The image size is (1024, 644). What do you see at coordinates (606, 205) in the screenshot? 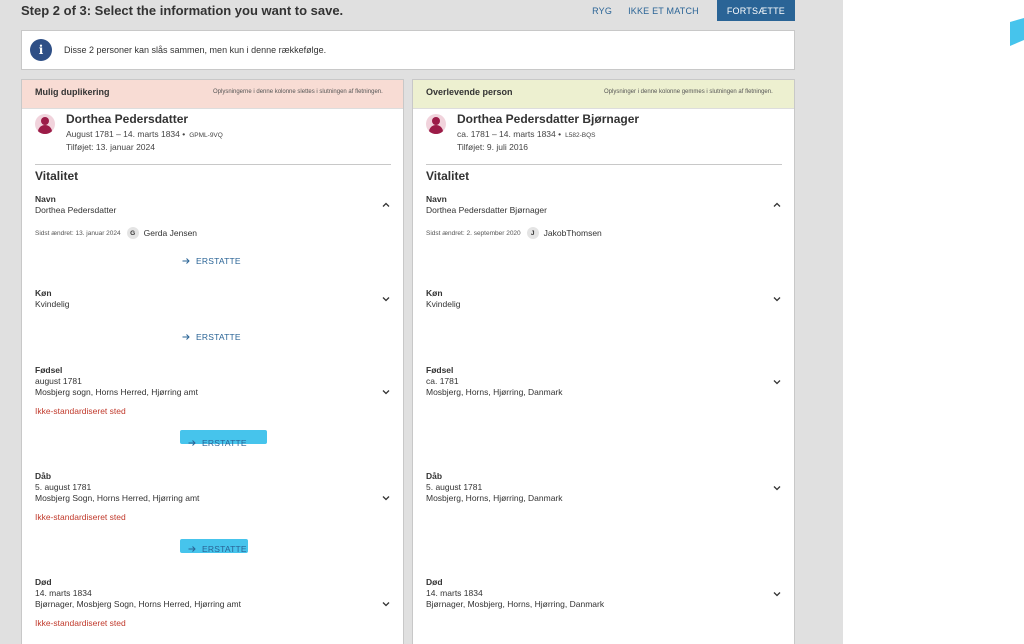
I see `fact-name: Navn Dorthea Pedersdatter Bjørnager` at bounding box center [606, 205].